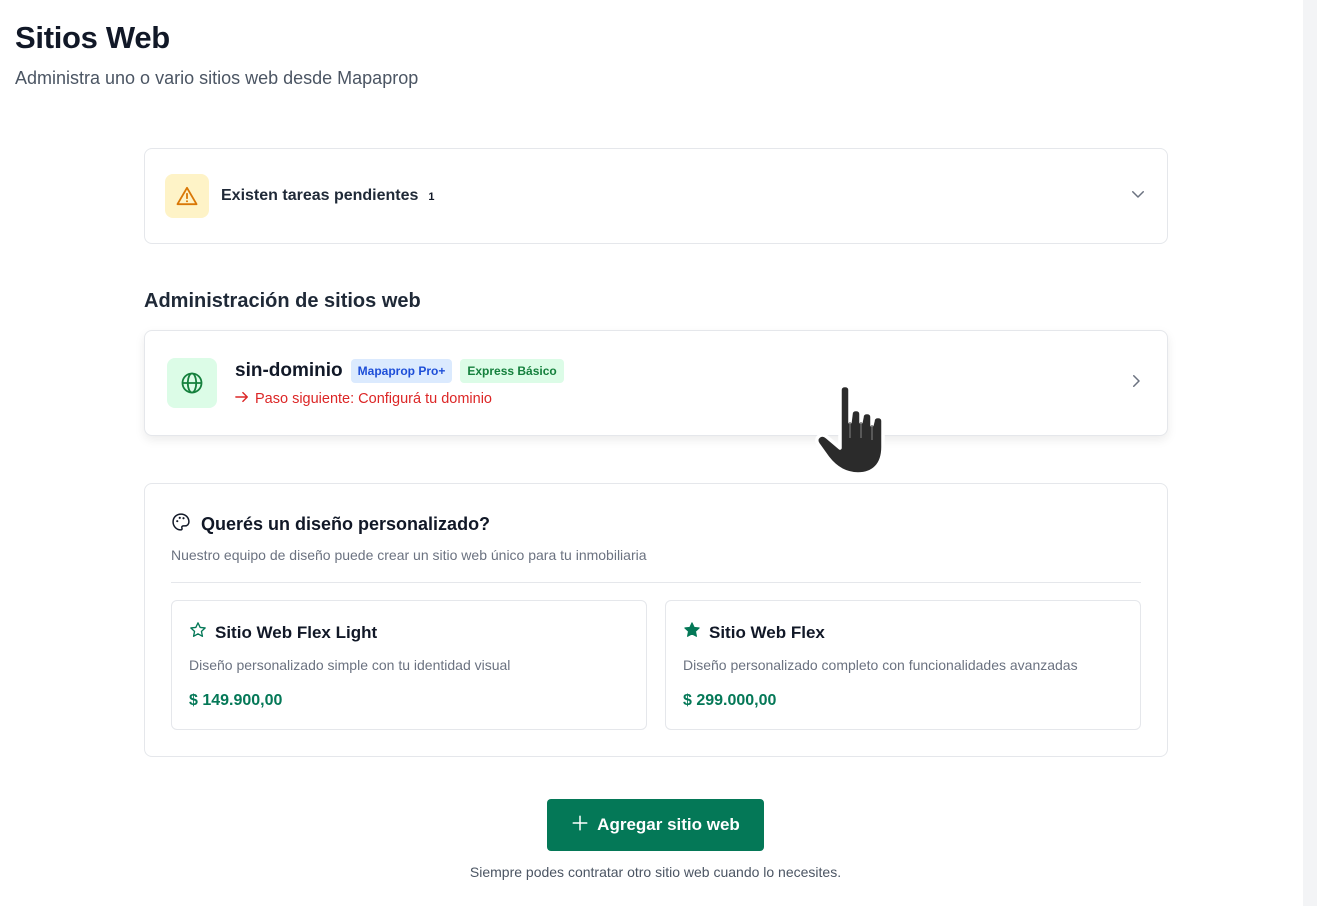 This screenshot has height=906, width=1317. What do you see at coordinates (850, 429) in the screenshot?
I see `hand-cursor-icon` at bounding box center [850, 429].